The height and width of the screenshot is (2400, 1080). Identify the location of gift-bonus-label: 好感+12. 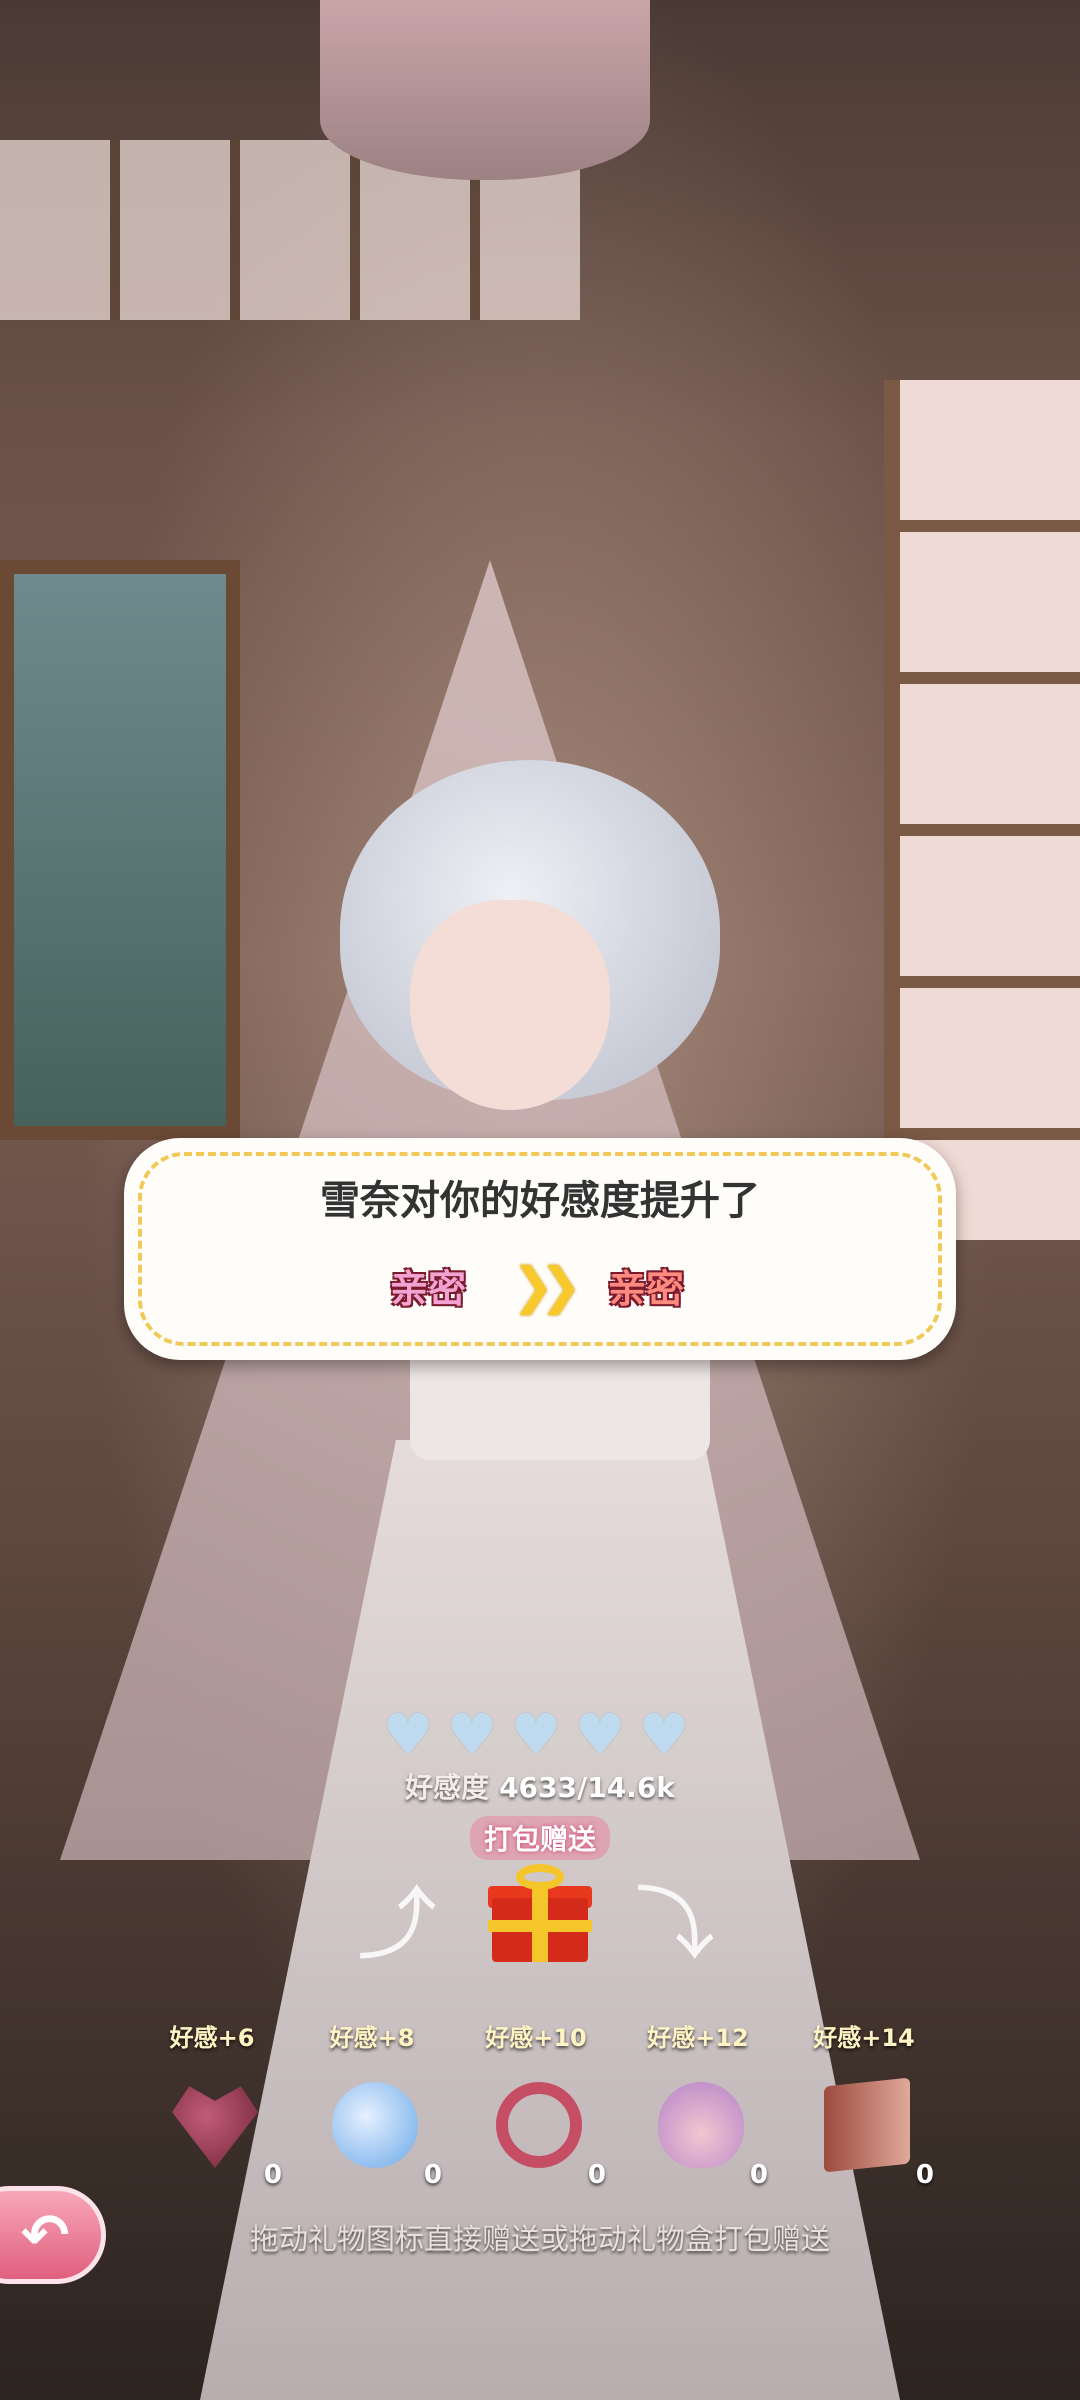
(698, 2038).